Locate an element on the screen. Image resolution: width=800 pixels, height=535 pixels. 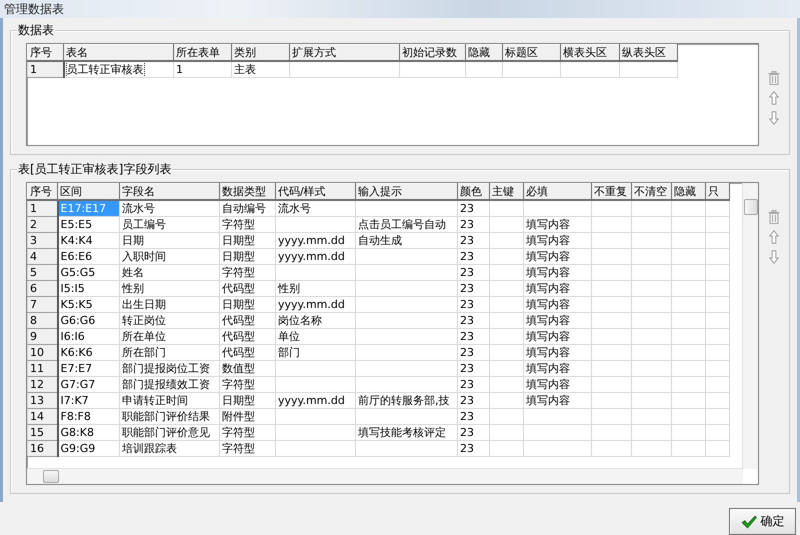
table-cell: 部门提报岗位工资 is located at coordinates (170, 368).